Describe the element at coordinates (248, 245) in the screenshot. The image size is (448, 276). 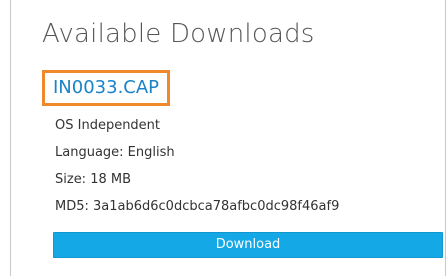
I see `download-button: Download` at that location.